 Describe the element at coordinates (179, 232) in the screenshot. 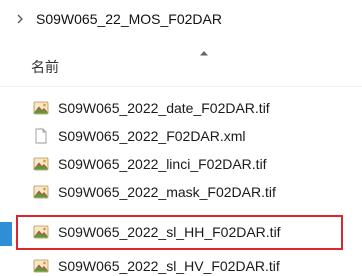

I see `highlight-box` at that location.